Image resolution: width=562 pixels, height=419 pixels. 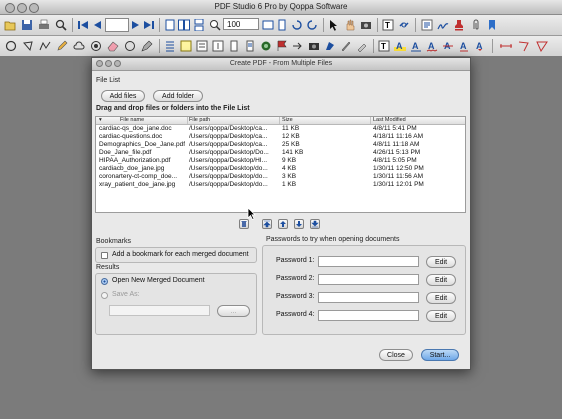 What do you see at coordinates (147, 46) in the screenshot?
I see `pen-icon` at bounding box center [147, 46].